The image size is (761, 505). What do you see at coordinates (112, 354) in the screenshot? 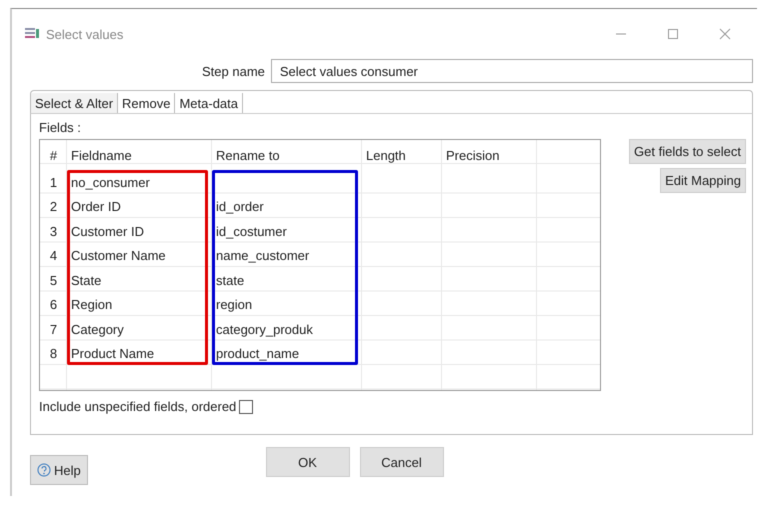
I see `table-cell: Product Name` at bounding box center [112, 354].